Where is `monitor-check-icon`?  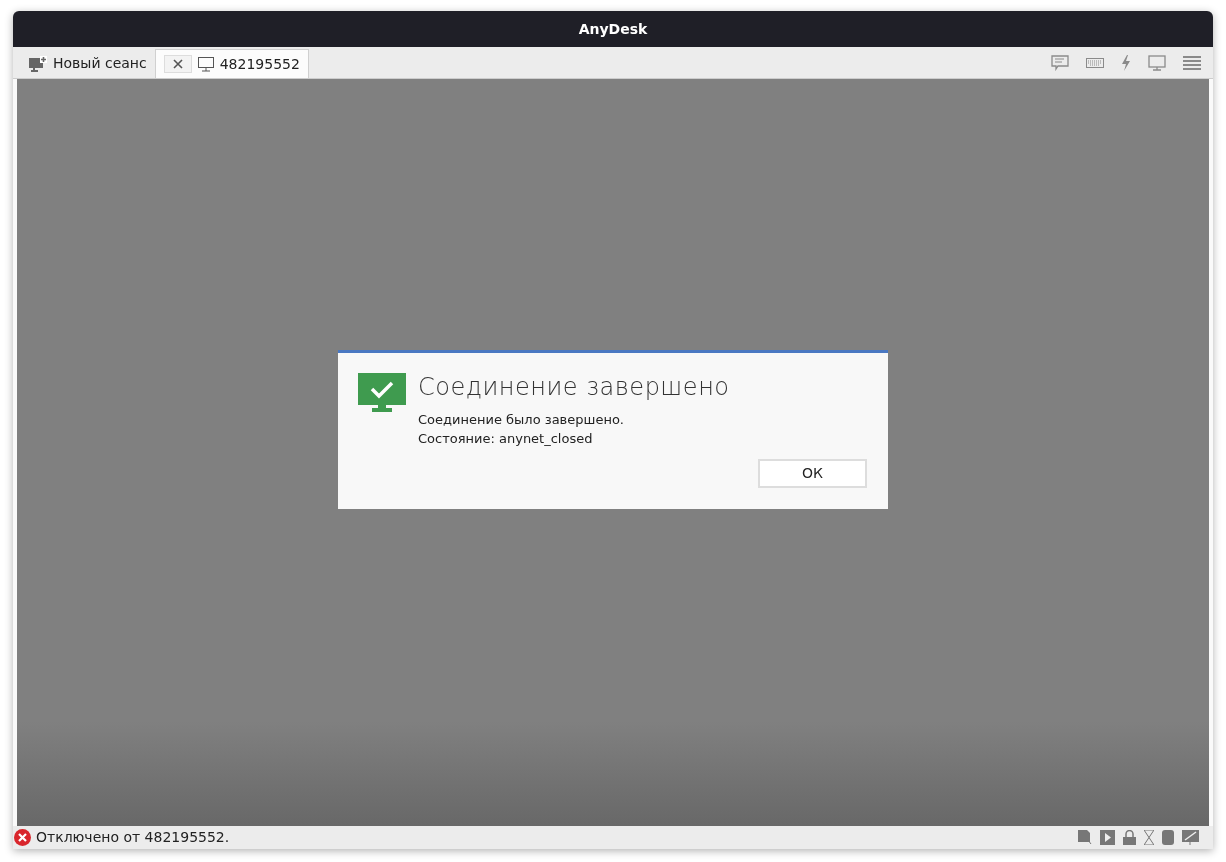
monitor-check-icon is located at coordinates (382, 392).